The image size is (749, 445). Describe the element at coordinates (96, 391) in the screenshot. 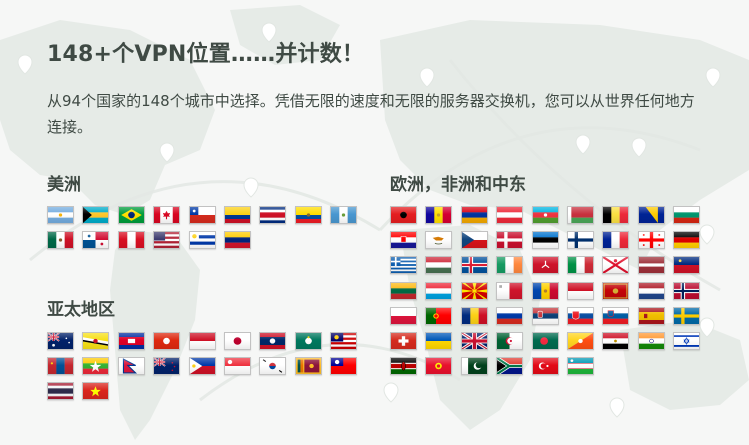

I see `vietnam-flag` at that location.